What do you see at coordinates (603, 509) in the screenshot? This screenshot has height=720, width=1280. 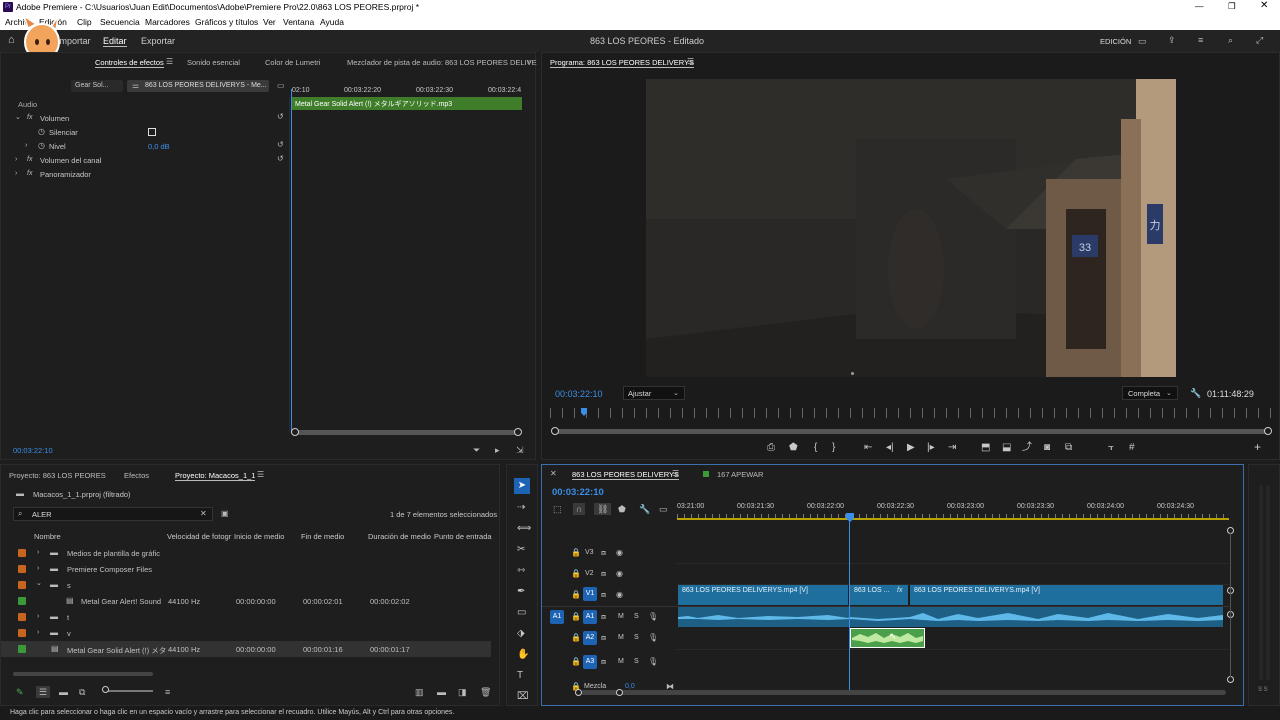 I see `linked-selection-icon: ⛓` at bounding box center [603, 509].